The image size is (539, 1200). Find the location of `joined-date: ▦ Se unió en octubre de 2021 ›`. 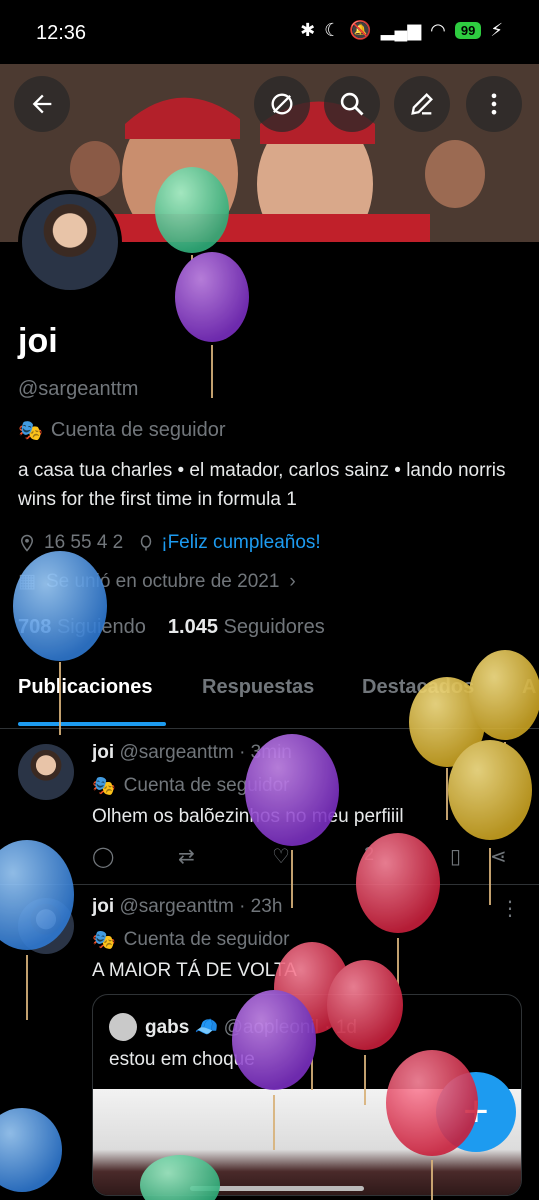

joined-date: ▦ Se unió en octubre de 2021 › is located at coordinates (157, 581).